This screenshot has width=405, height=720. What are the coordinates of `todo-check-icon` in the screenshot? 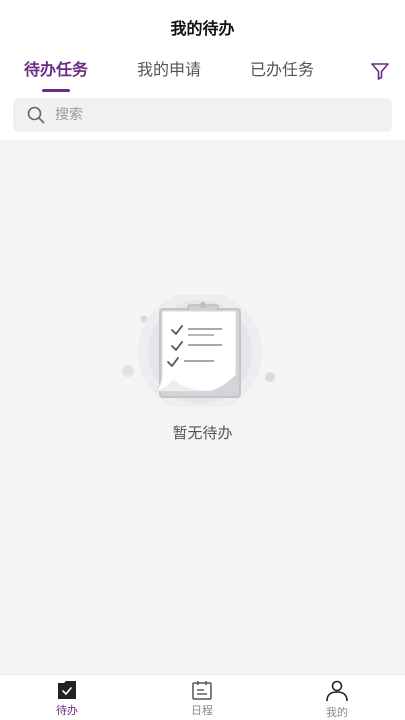 It's located at (67, 690).